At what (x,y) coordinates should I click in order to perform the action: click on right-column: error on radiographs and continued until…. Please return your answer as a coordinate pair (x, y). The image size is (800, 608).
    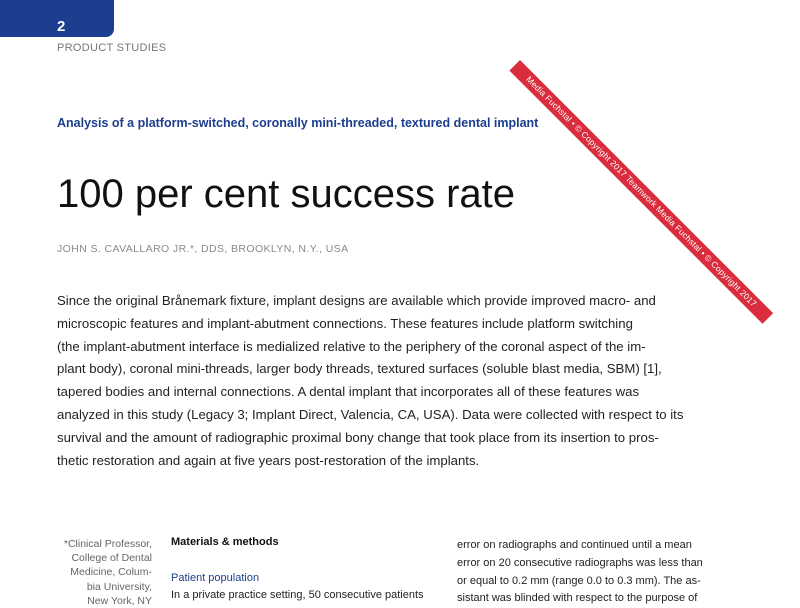
    Looking at the image, I should click on (592, 572).